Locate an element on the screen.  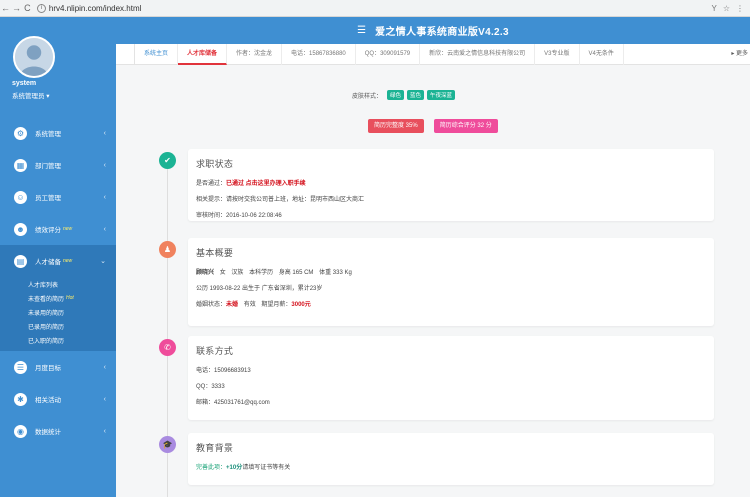
tab-v4: V4无条件 is located at coordinates (602, 54).